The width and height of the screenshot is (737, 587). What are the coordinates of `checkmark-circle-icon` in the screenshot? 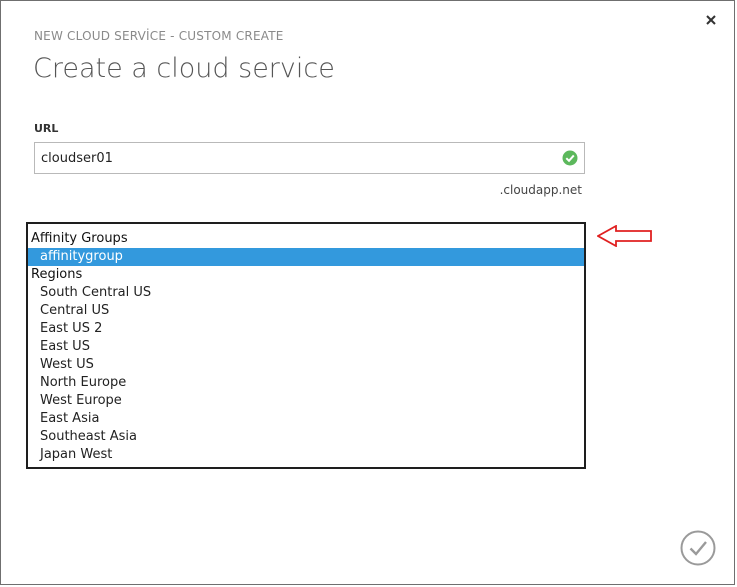 It's located at (698, 548).